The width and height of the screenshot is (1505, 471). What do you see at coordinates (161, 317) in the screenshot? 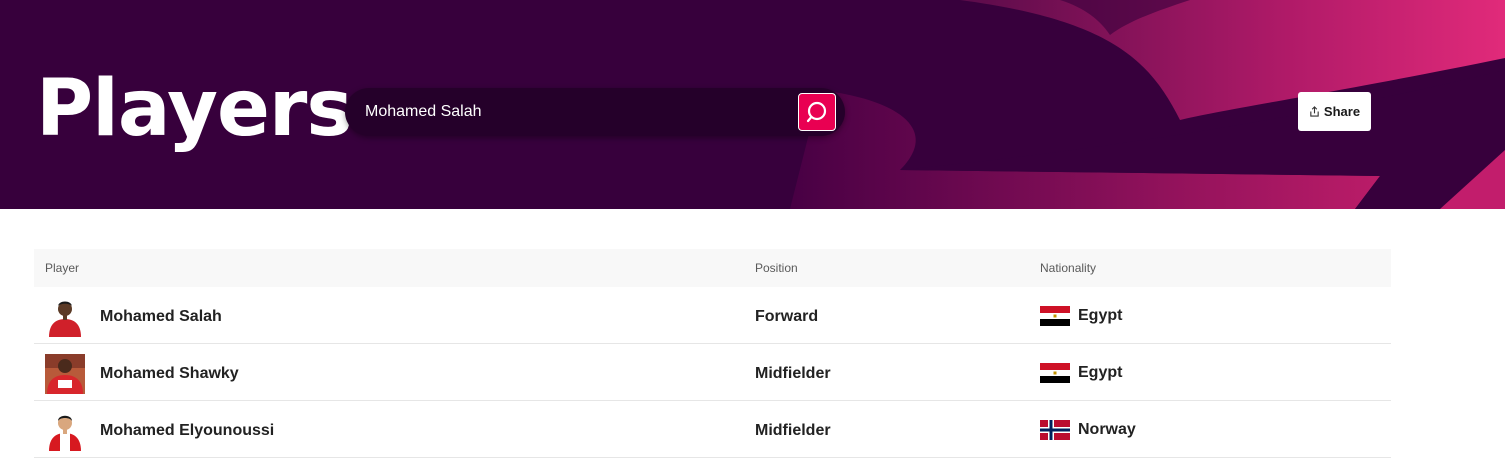
I see `player-name: Mohamed Salah` at bounding box center [161, 317].